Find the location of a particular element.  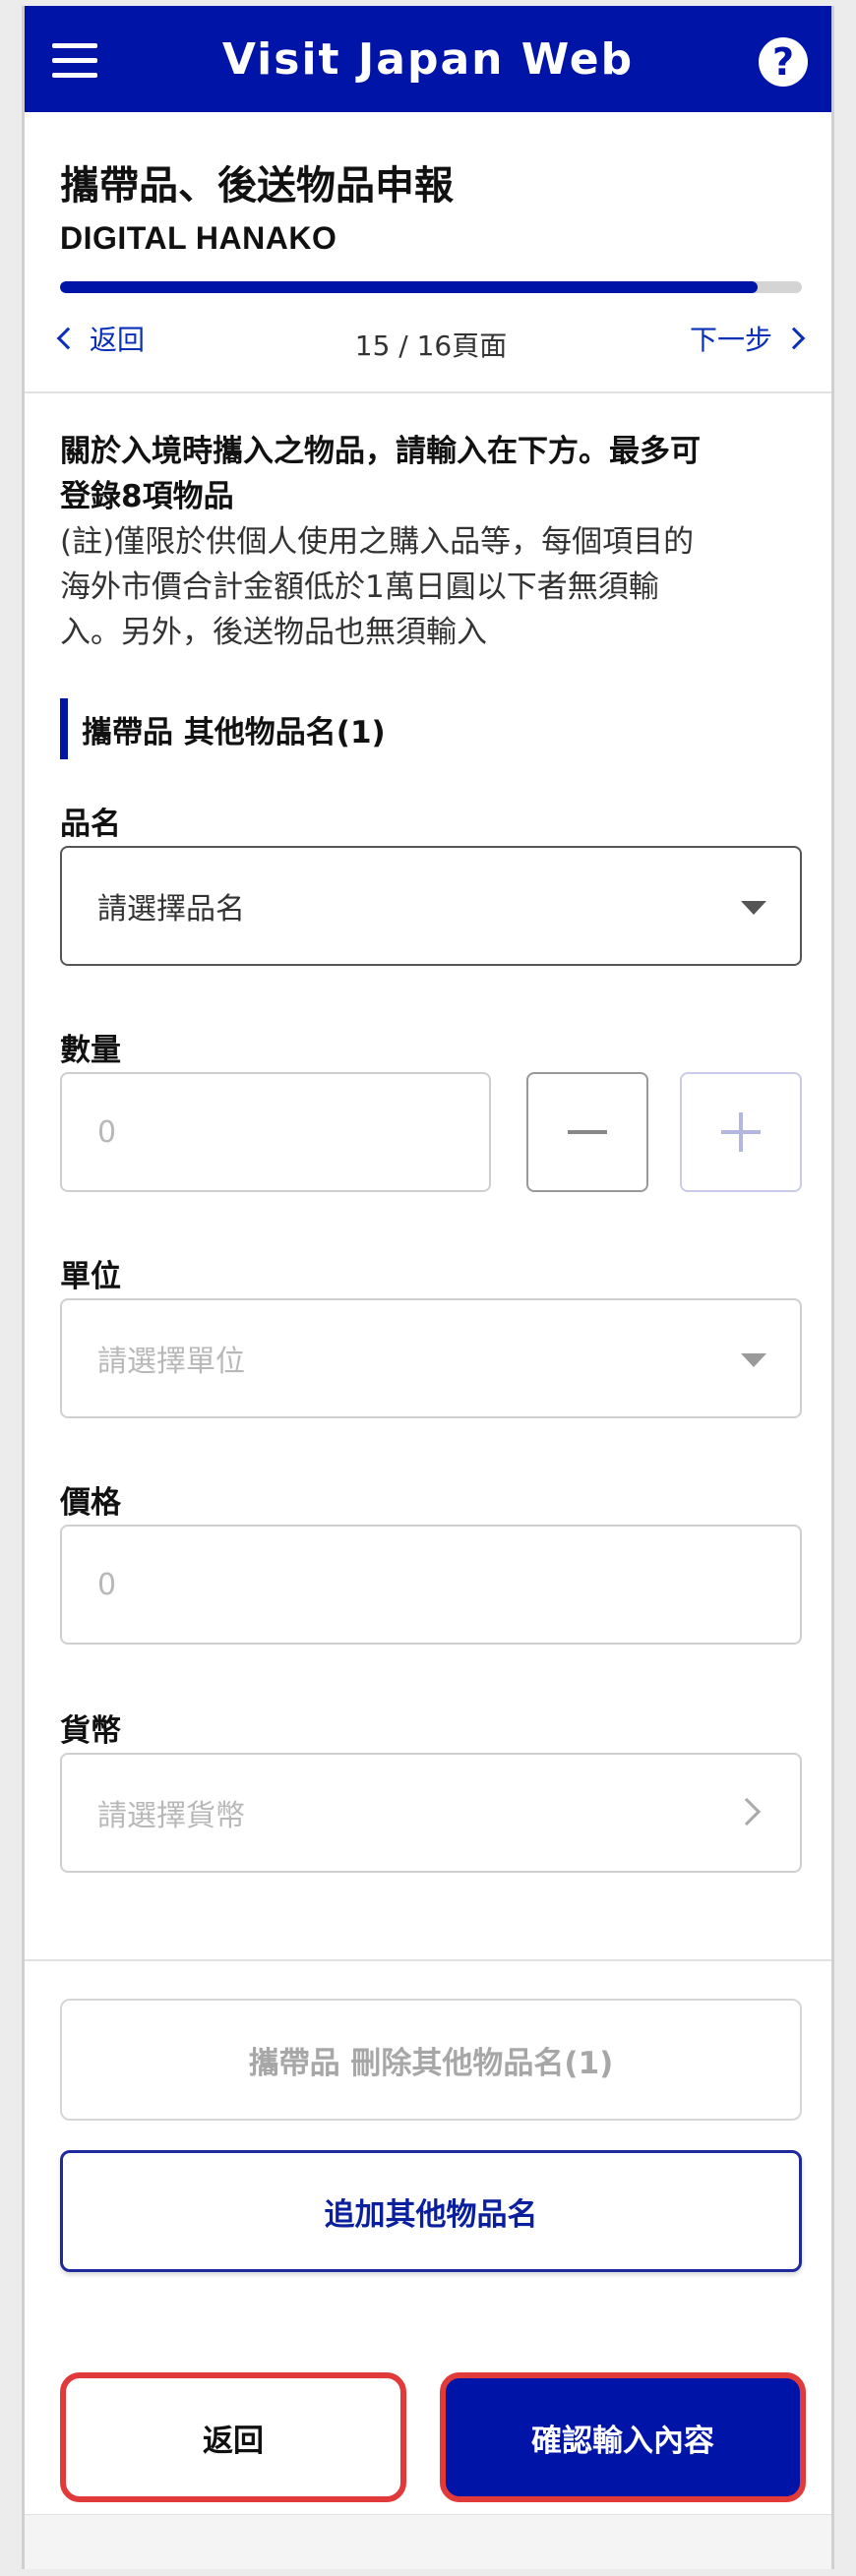

intro-bold-line: 登錄8項物品 is located at coordinates (147, 496).